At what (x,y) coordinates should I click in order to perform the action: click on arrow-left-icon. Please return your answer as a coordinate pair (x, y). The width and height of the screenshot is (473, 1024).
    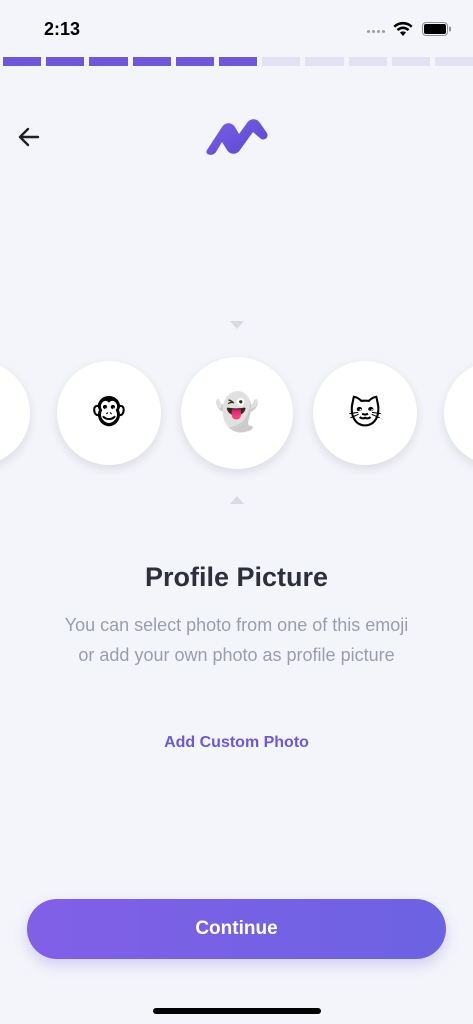
    Looking at the image, I should click on (29, 137).